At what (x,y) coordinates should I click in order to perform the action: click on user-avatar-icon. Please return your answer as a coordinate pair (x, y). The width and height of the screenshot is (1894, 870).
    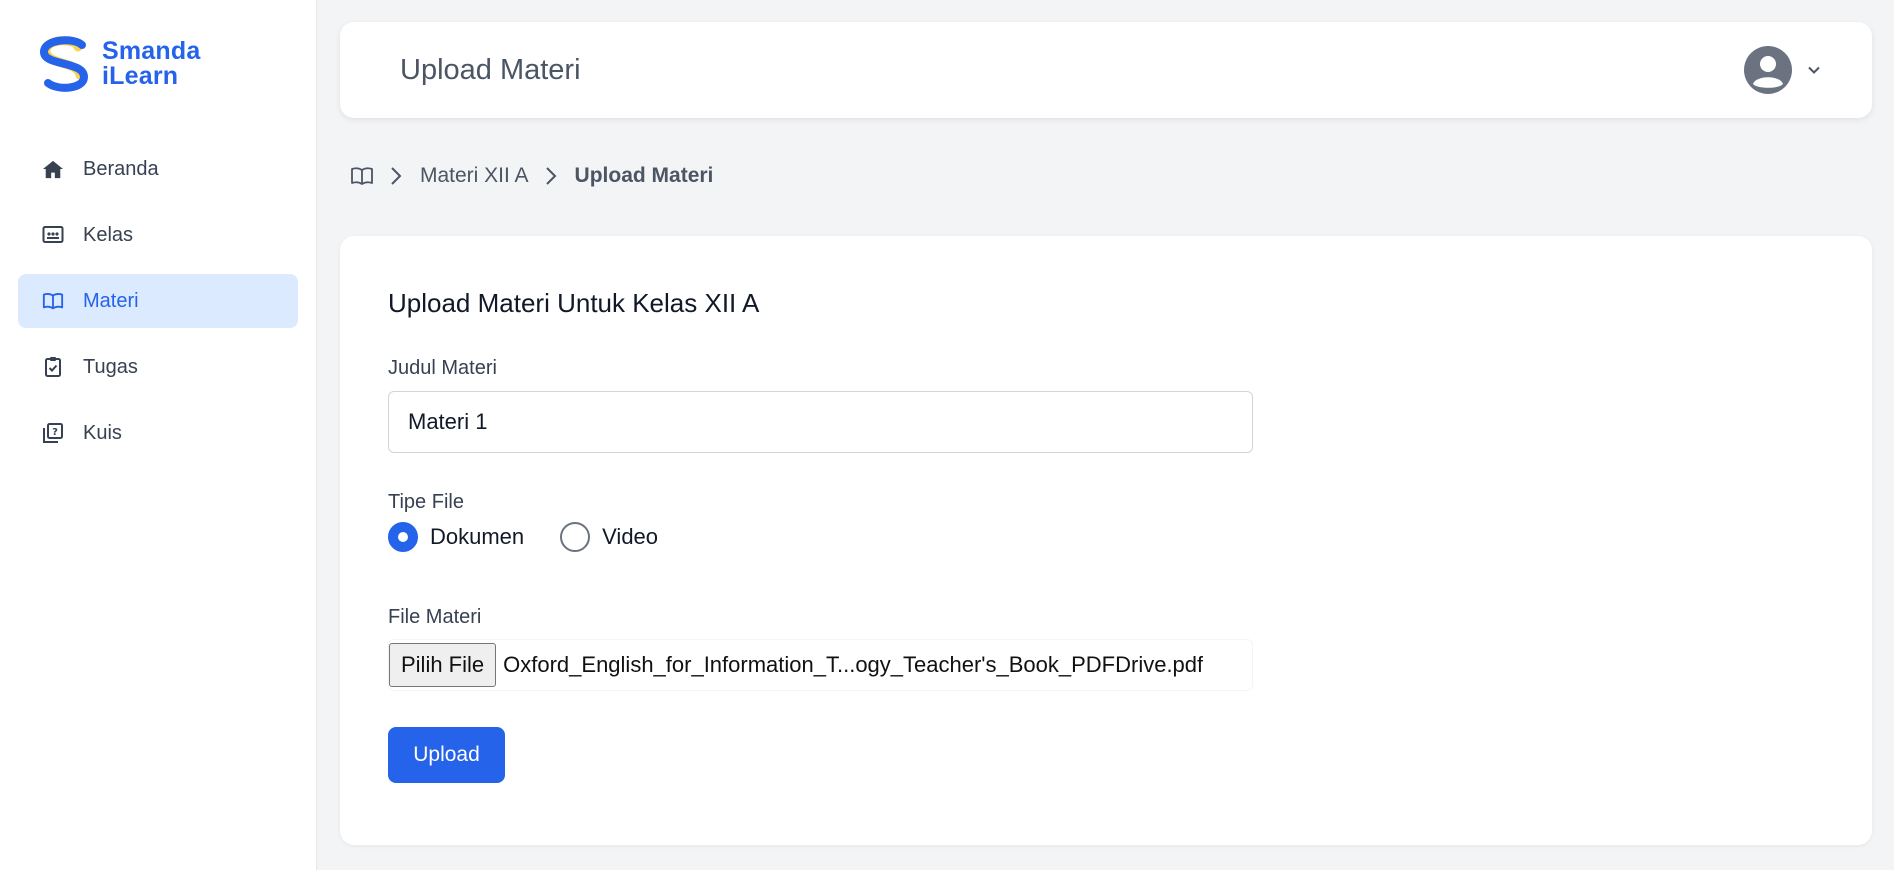
    Looking at the image, I should click on (1768, 70).